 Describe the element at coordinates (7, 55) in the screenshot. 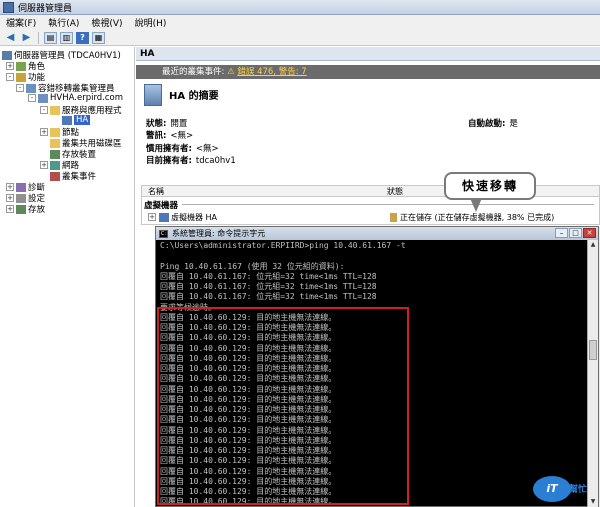

I see `server-icon` at that location.